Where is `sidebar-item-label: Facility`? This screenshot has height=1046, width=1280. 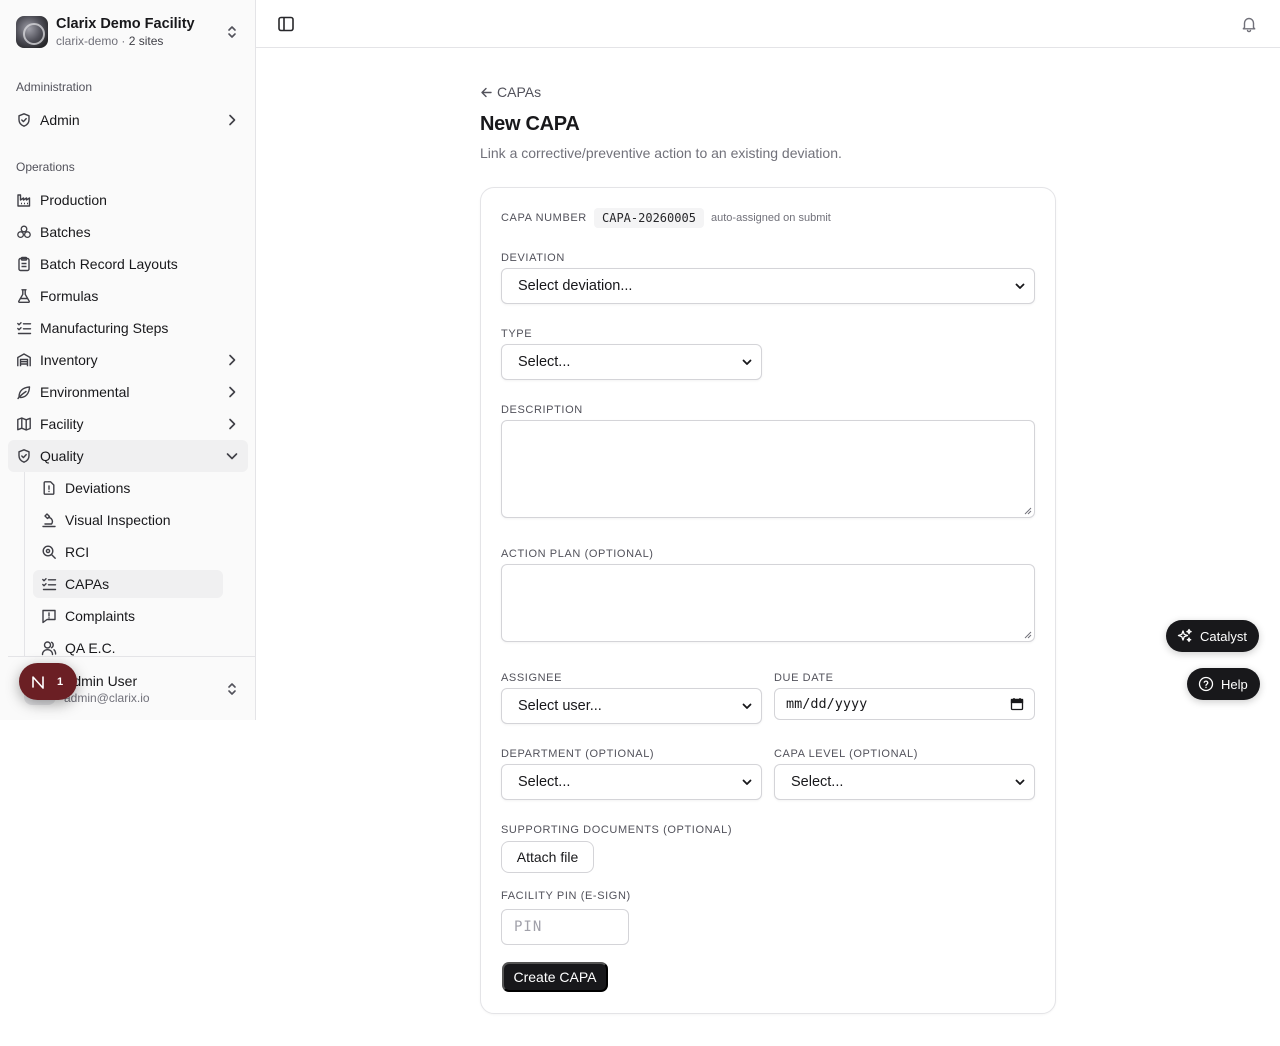 sidebar-item-label: Facility is located at coordinates (62, 424).